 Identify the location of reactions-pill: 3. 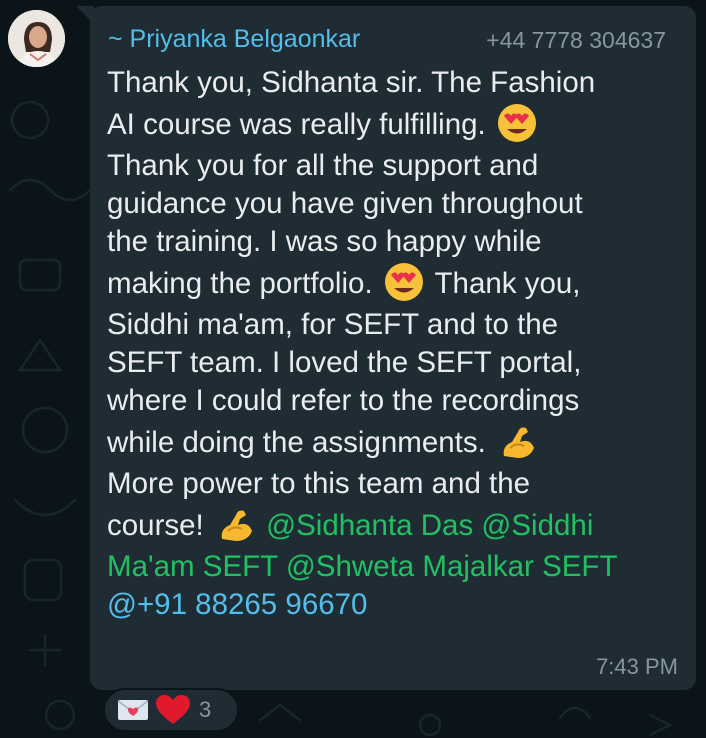
(171, 710).